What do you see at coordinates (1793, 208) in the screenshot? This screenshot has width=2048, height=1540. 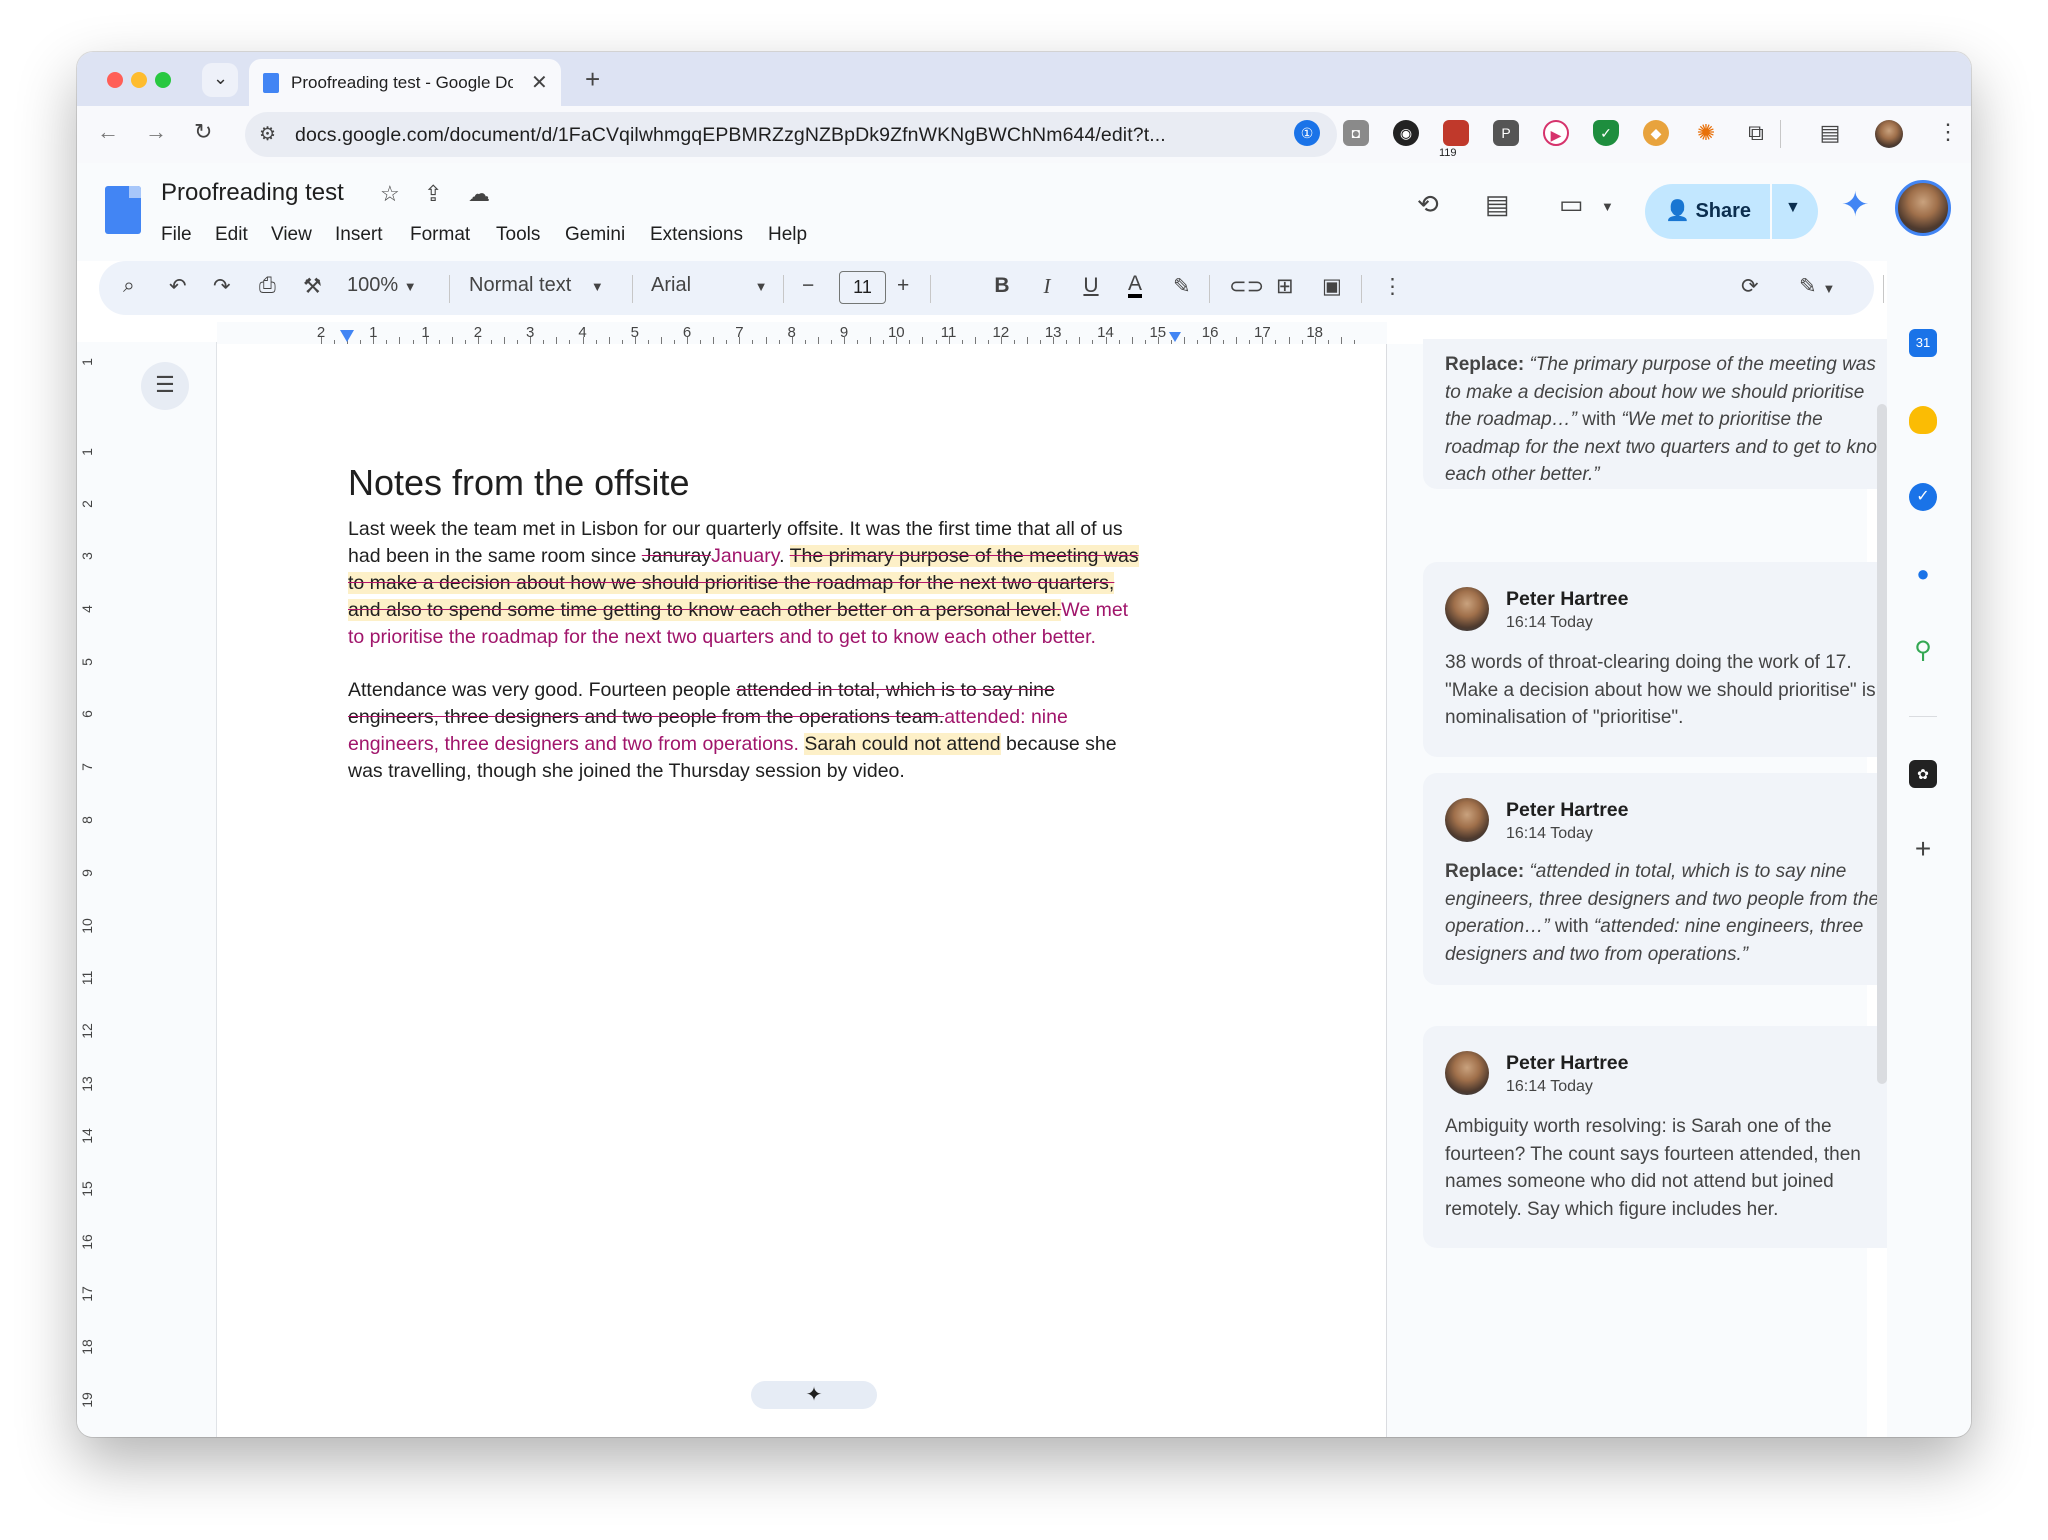 I see `share-dropdown-icon: ▼` at bounding box center [1793, 208].